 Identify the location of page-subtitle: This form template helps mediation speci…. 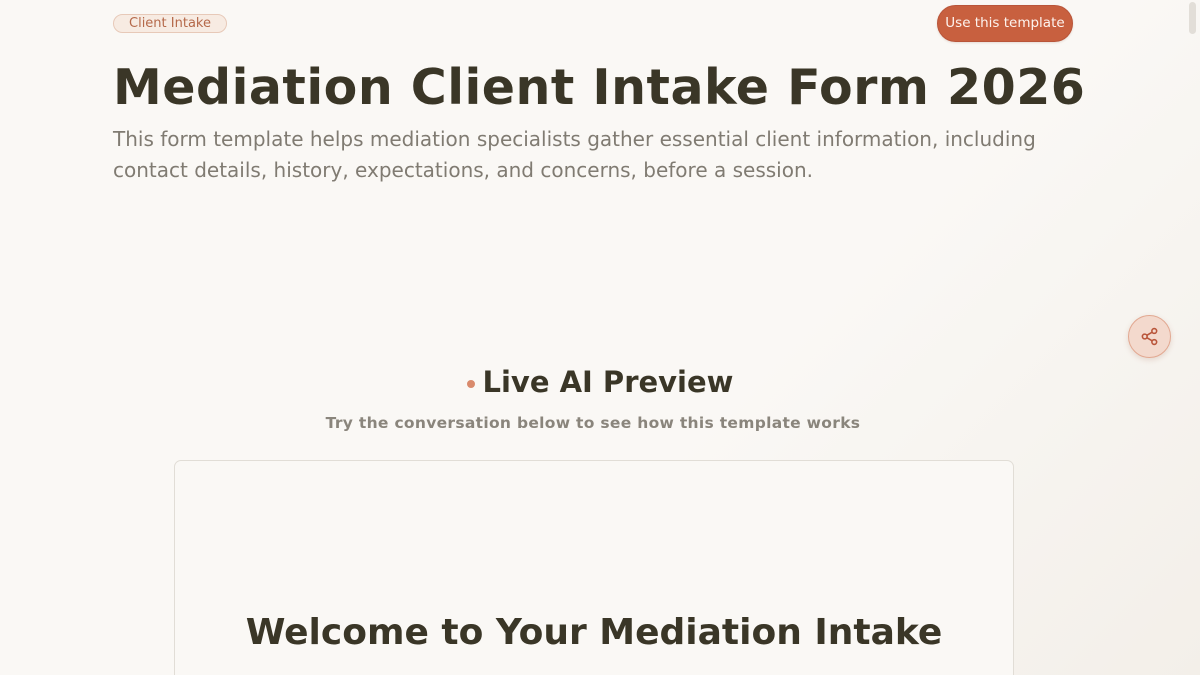
(574, 154).